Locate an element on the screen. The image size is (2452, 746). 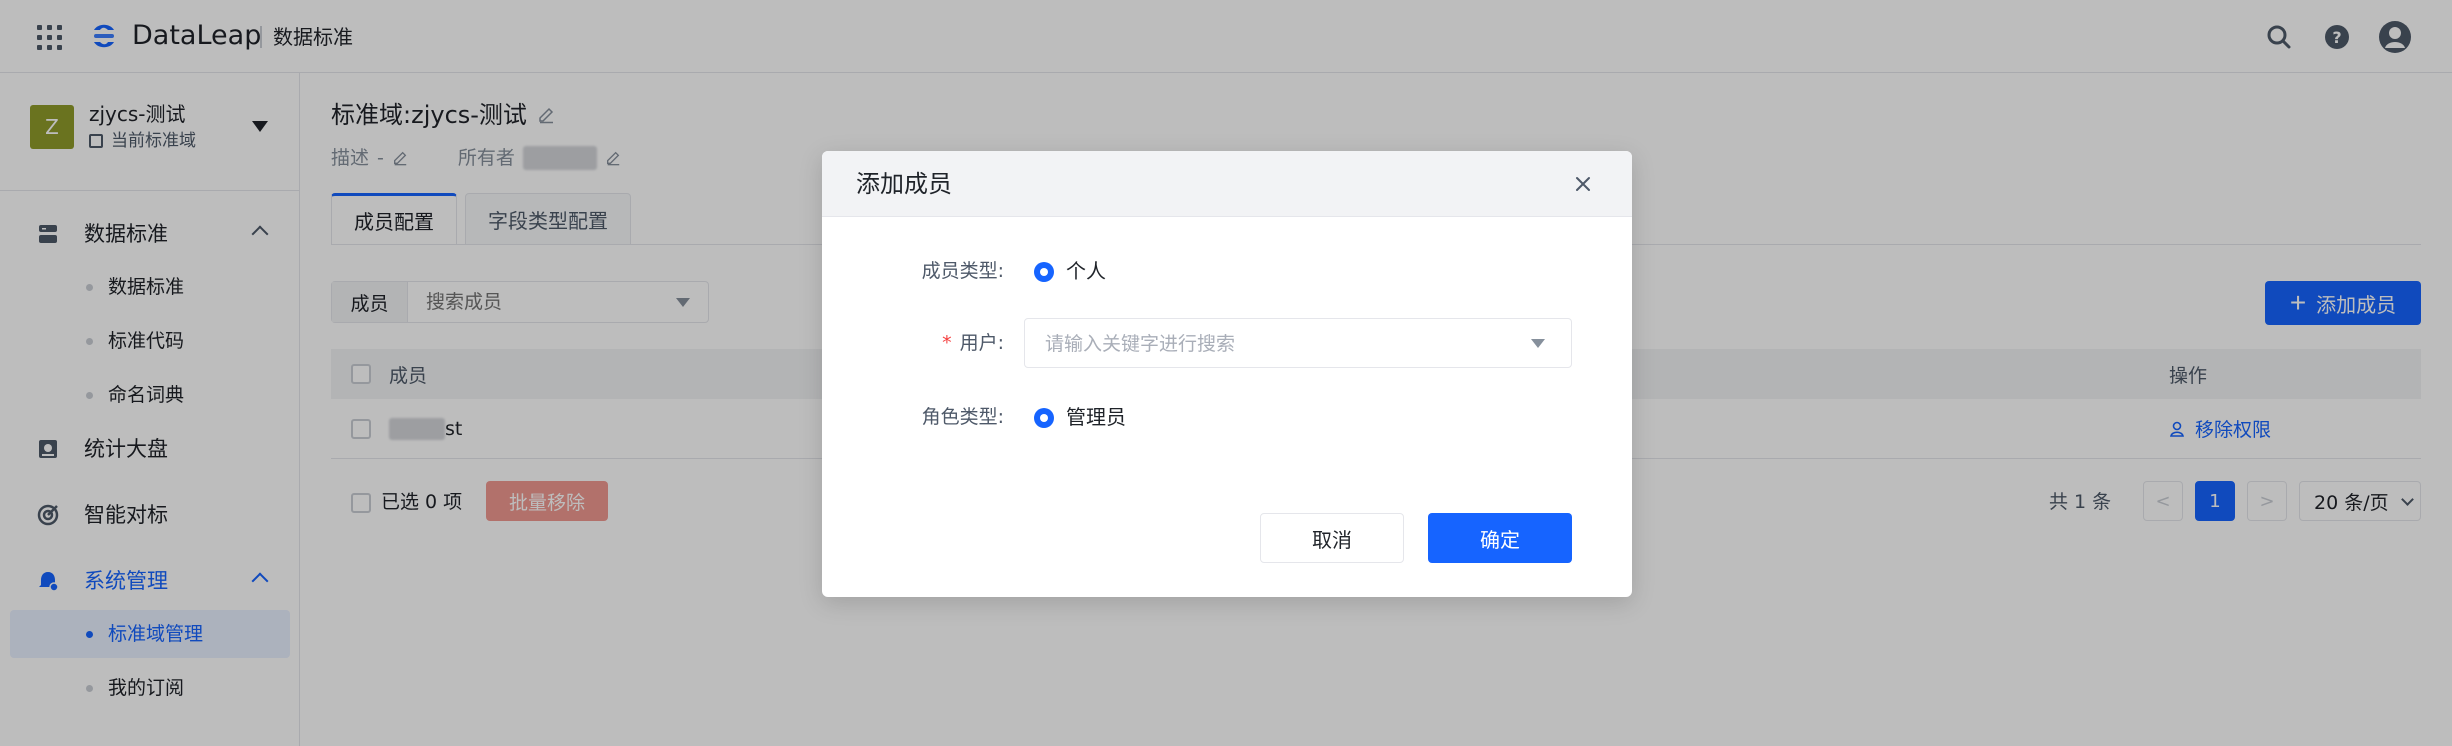
user-select-placeholder: 请输入关键字进行搜索 is located at coordinates (1140, 344).